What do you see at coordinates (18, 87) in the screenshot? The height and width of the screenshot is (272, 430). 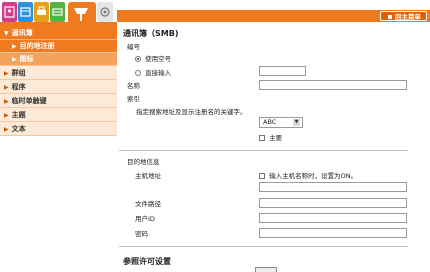 I see `sidebar-item-label: 程序` at bounding box center [18, 87].